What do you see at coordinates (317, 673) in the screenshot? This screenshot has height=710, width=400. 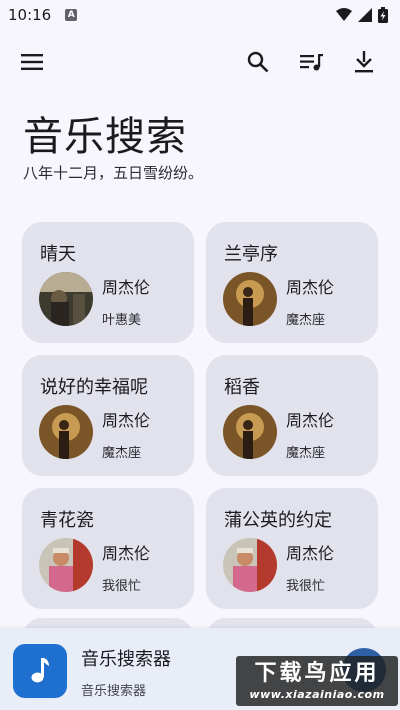 I see `watermark-main: 下载鸟应用` at bounding box center [317, 673].